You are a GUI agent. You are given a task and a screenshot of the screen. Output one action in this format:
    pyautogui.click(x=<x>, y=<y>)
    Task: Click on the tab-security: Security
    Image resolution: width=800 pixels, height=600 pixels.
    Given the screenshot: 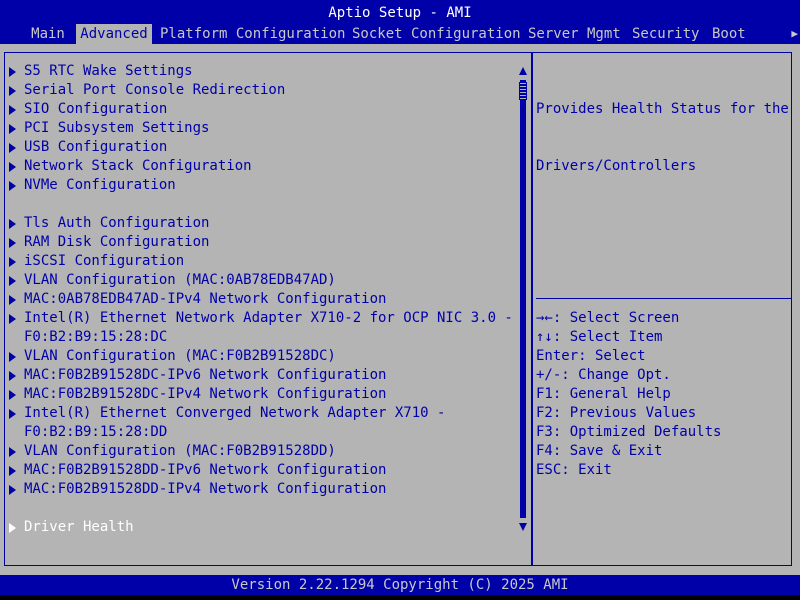 What is the action you would take?
    pyautogui.click(x=665, y=34)
    